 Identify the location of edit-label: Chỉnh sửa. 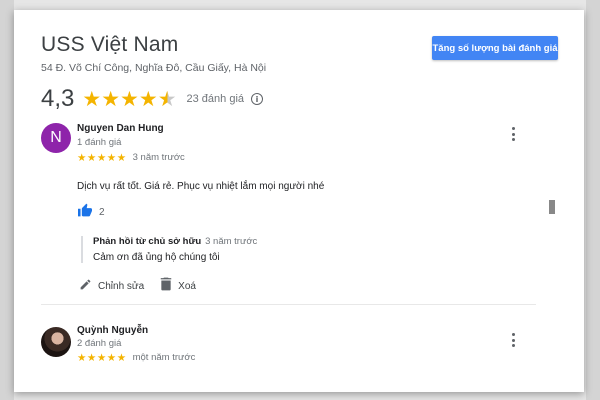
(121, 286).